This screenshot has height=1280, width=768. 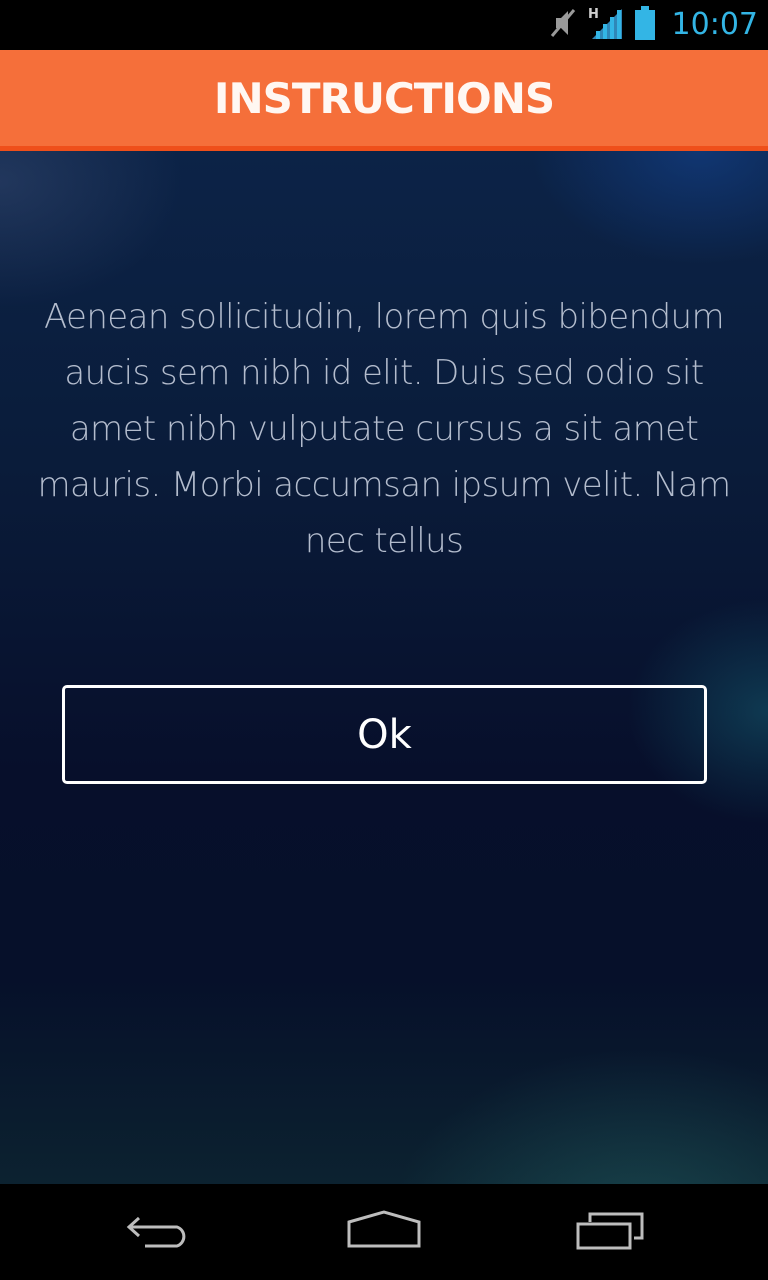 I want to click on home-icon, so click(x=384, y=1232).